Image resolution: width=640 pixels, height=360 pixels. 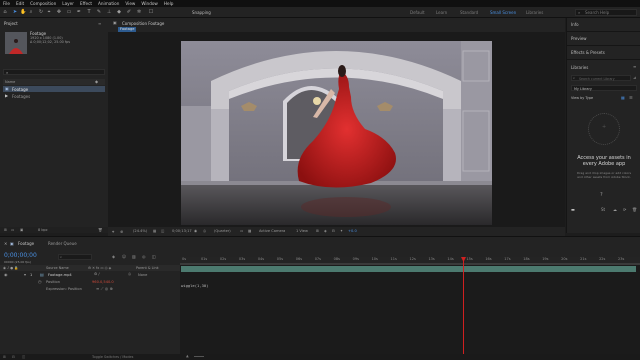 What do you see at coordinates (408, 269) in the screenshot?
I see `layer-duration-bar` at bounding box center [408, 269].